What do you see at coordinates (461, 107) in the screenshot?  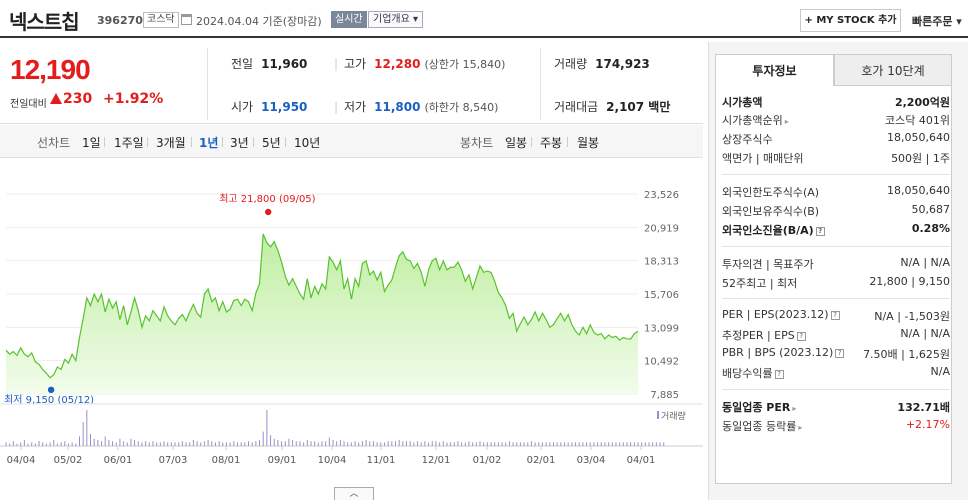 I see `lower-limit: (하한가 8,540)` at bounding box center [461, 107].